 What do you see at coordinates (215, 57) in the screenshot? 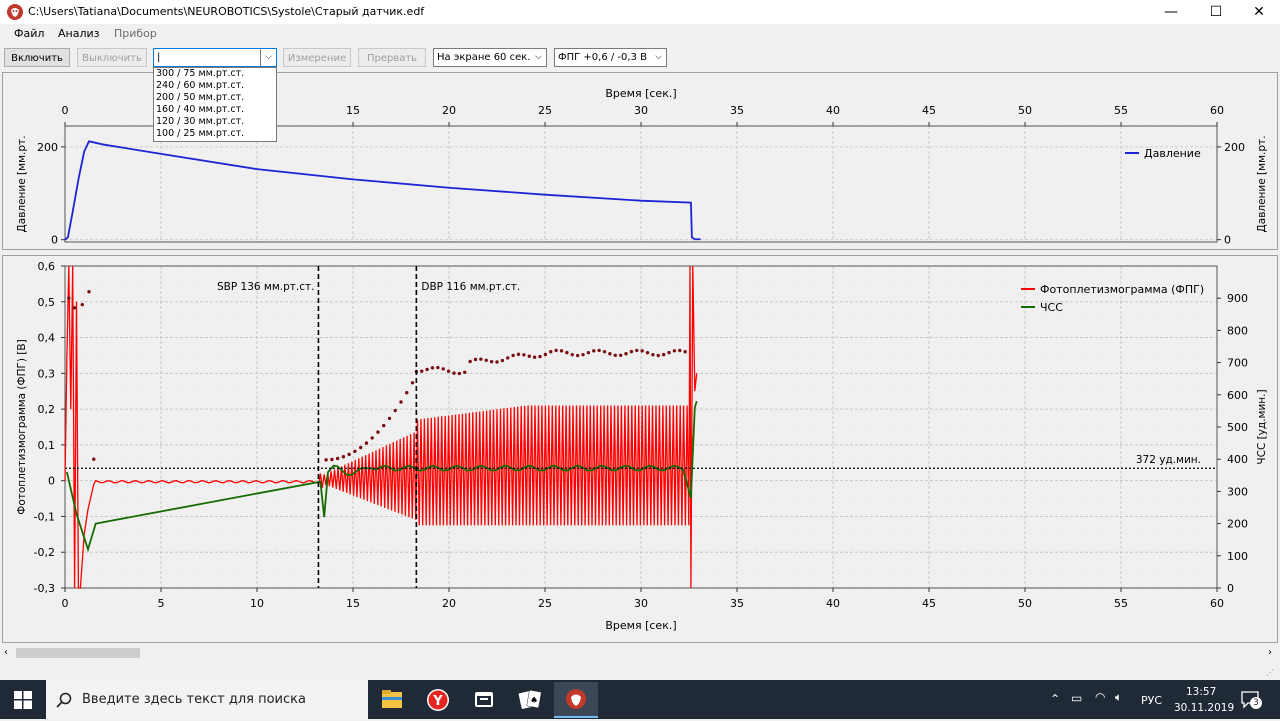
I see `cuff-range-select: | ⌵` at bounding box center [215, 57].